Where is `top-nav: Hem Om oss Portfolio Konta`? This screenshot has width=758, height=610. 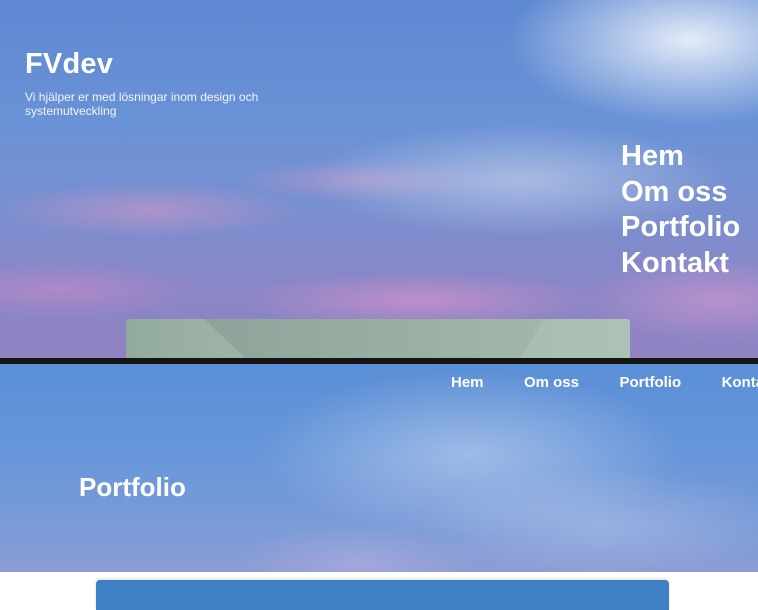
top-nav: Hem Om oss Portfolio Konta is located at coordinates (604, 383).